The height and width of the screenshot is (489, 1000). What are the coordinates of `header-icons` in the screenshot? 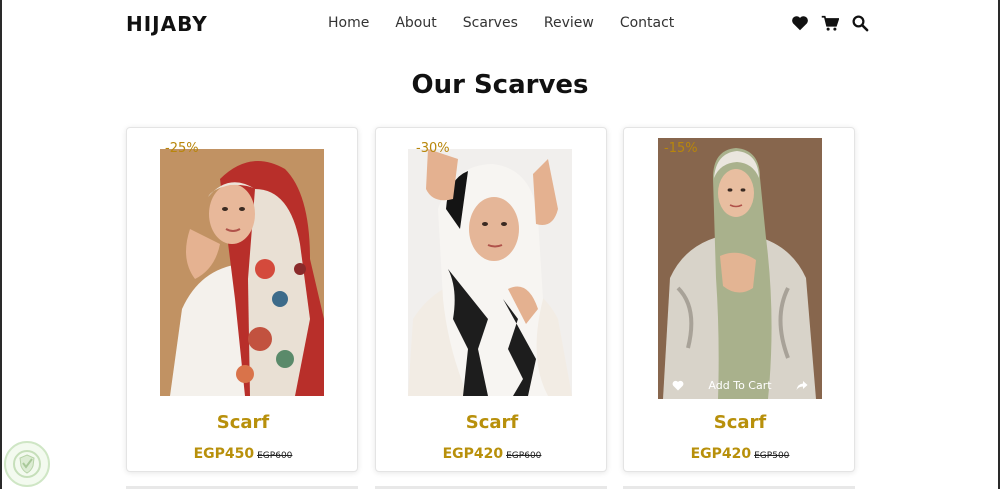 It's located at (830, 23).